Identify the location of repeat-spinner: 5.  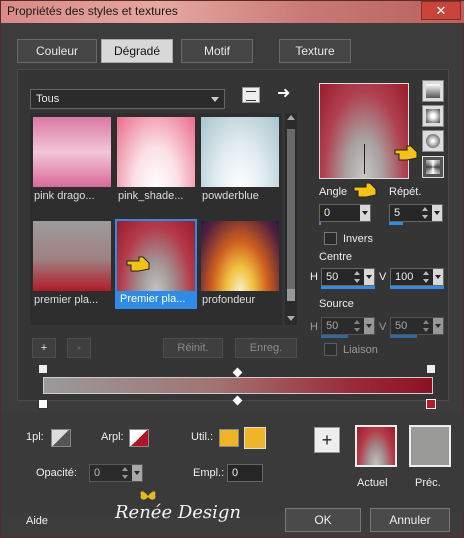
(416, 213).